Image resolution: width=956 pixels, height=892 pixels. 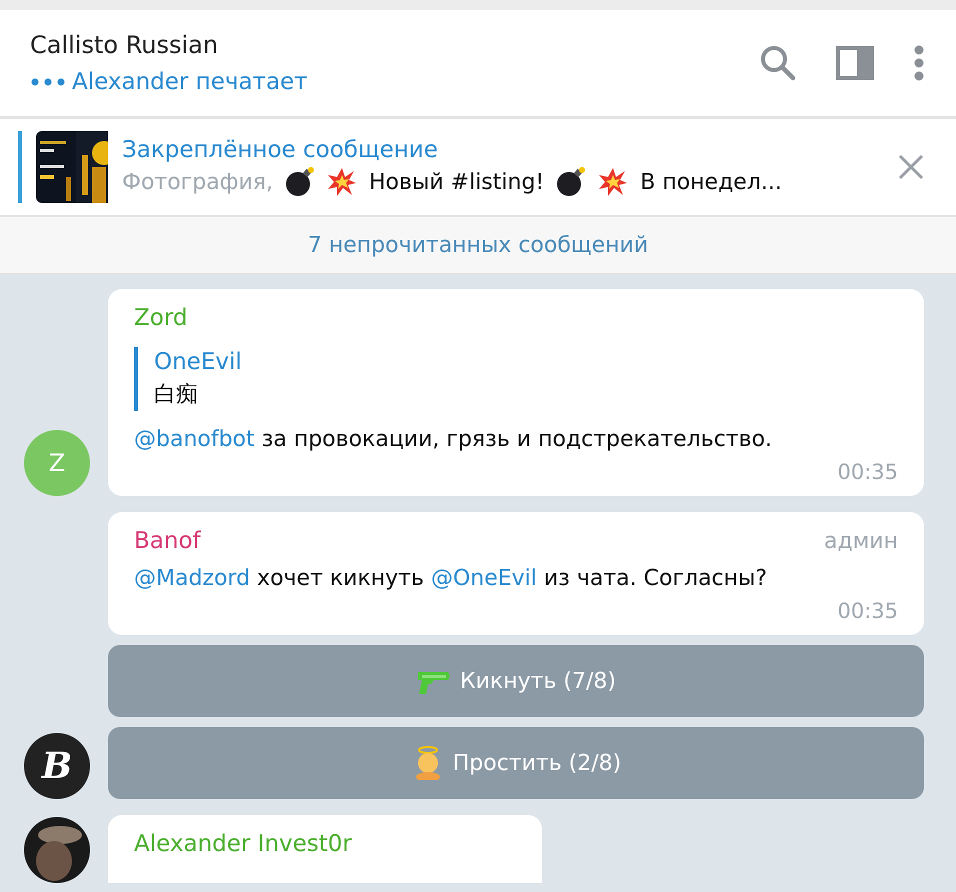 I want to click on more-icon, so click(x=919, y=63).